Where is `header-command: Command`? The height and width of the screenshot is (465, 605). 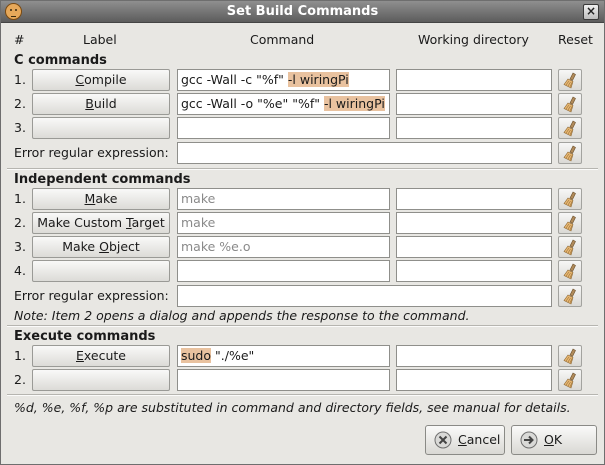
header-command: Command is located at coordinates (282, 39).